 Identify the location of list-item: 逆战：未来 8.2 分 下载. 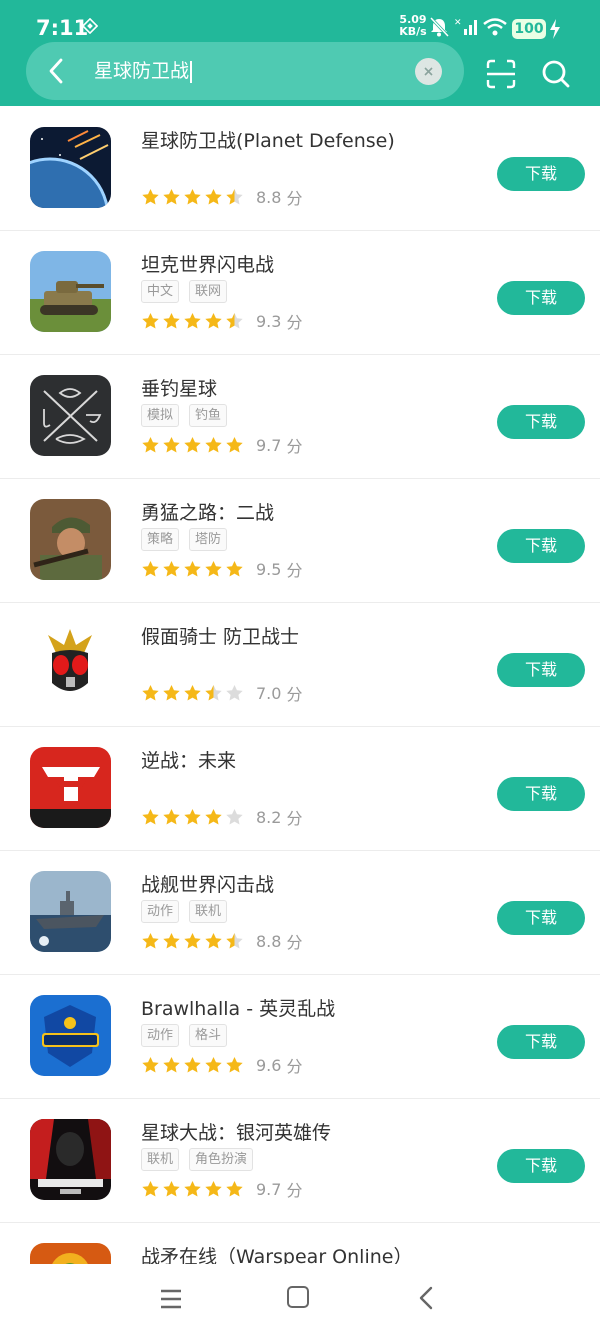
(300, 788).